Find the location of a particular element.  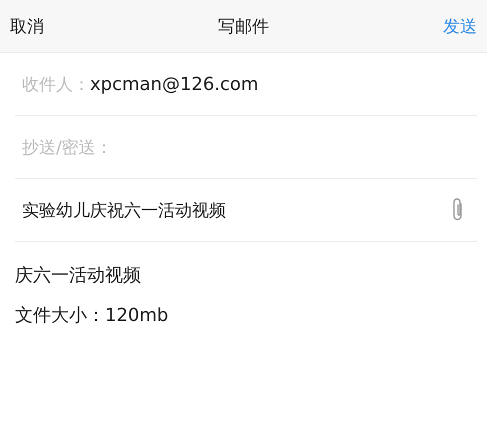

field-label: 抄送/密送： is located at coordinates (67, 147).